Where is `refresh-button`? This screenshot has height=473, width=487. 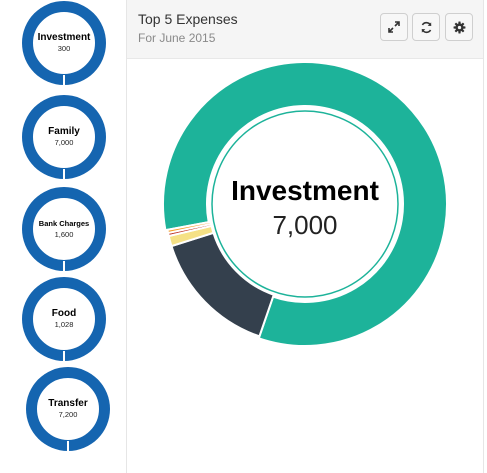 refresh-button is located at coordinates (426, 27).